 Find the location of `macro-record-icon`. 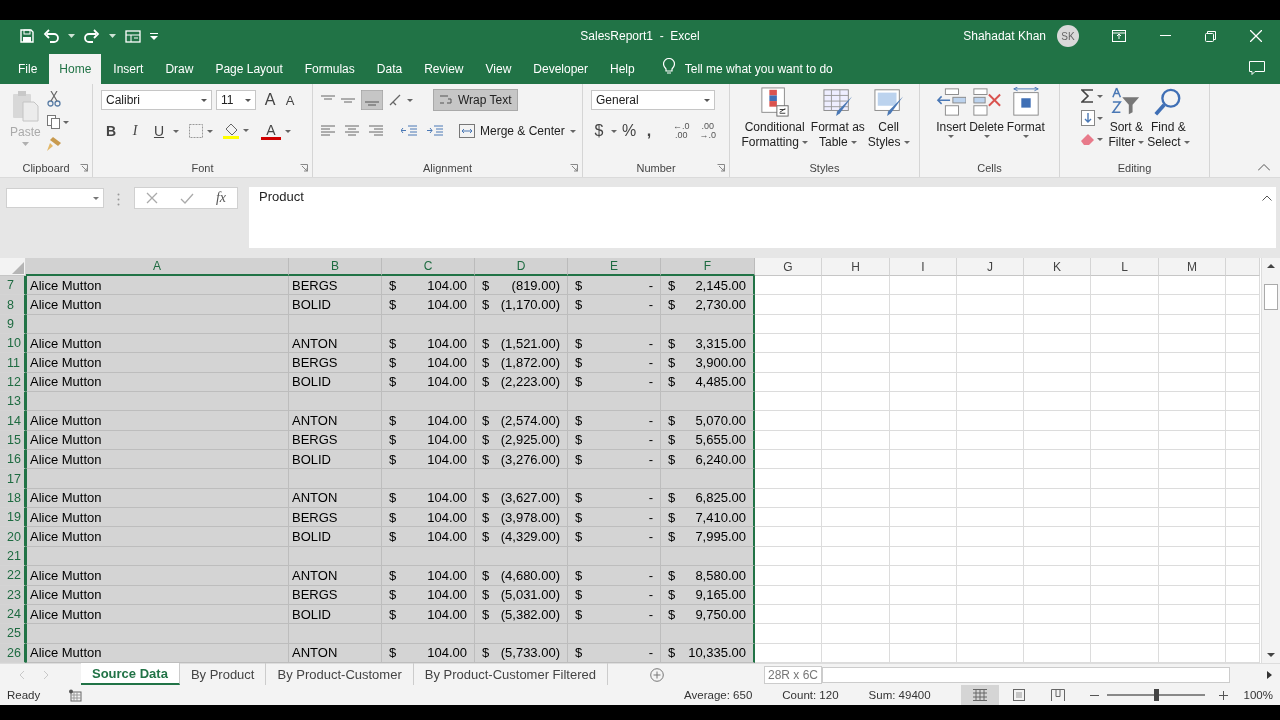

macro-record-icon is located at coordinates (75, 695).